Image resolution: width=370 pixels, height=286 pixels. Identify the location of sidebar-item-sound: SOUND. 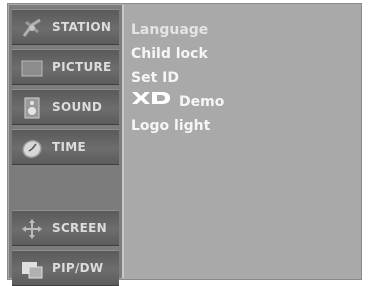
(65, 107).